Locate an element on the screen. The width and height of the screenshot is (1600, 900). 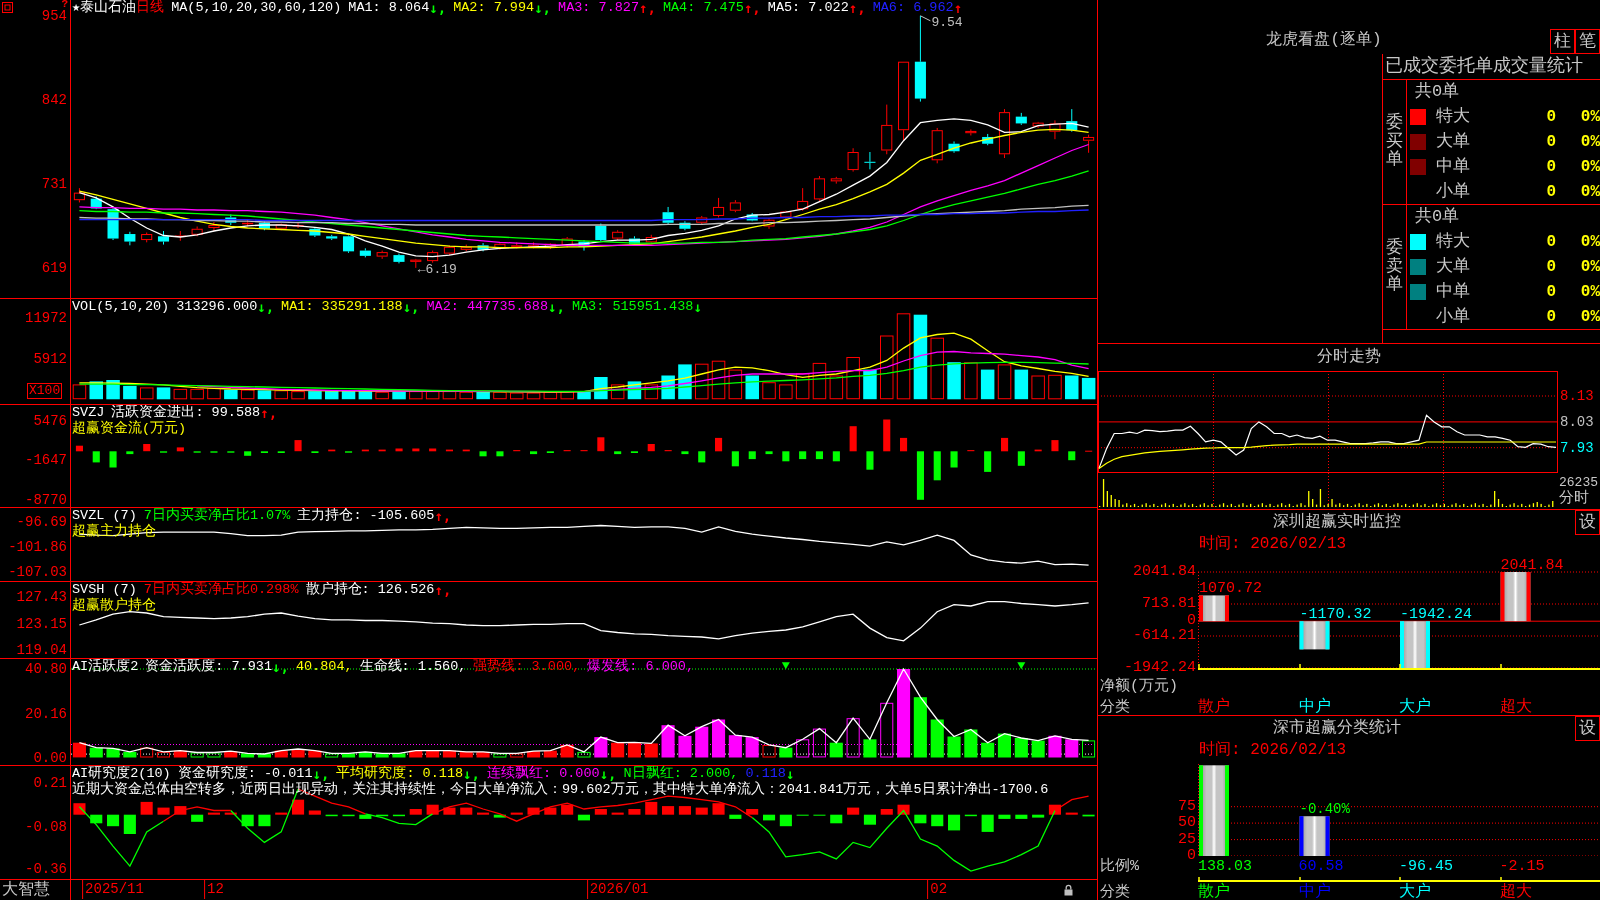
axis-label: 2041.84 is located at coordinates (1164, 572).